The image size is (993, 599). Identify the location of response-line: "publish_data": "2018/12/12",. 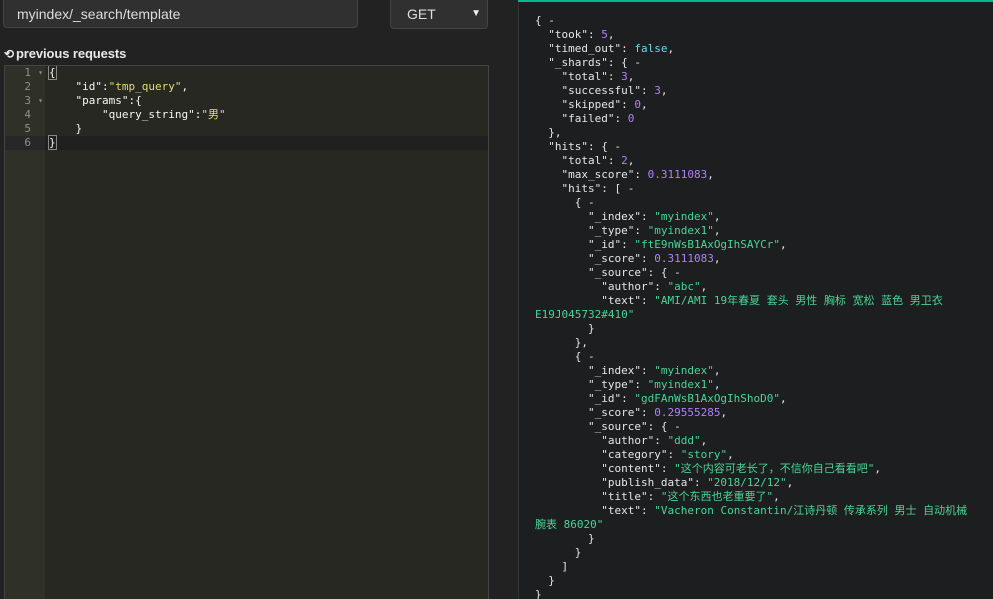
(664, 483).